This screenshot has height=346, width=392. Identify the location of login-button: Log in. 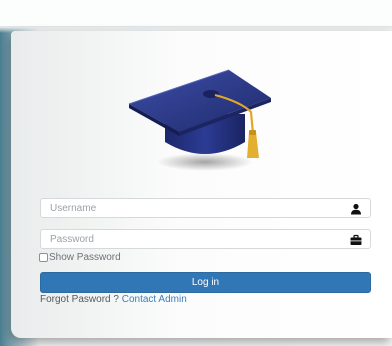
(205, 282).